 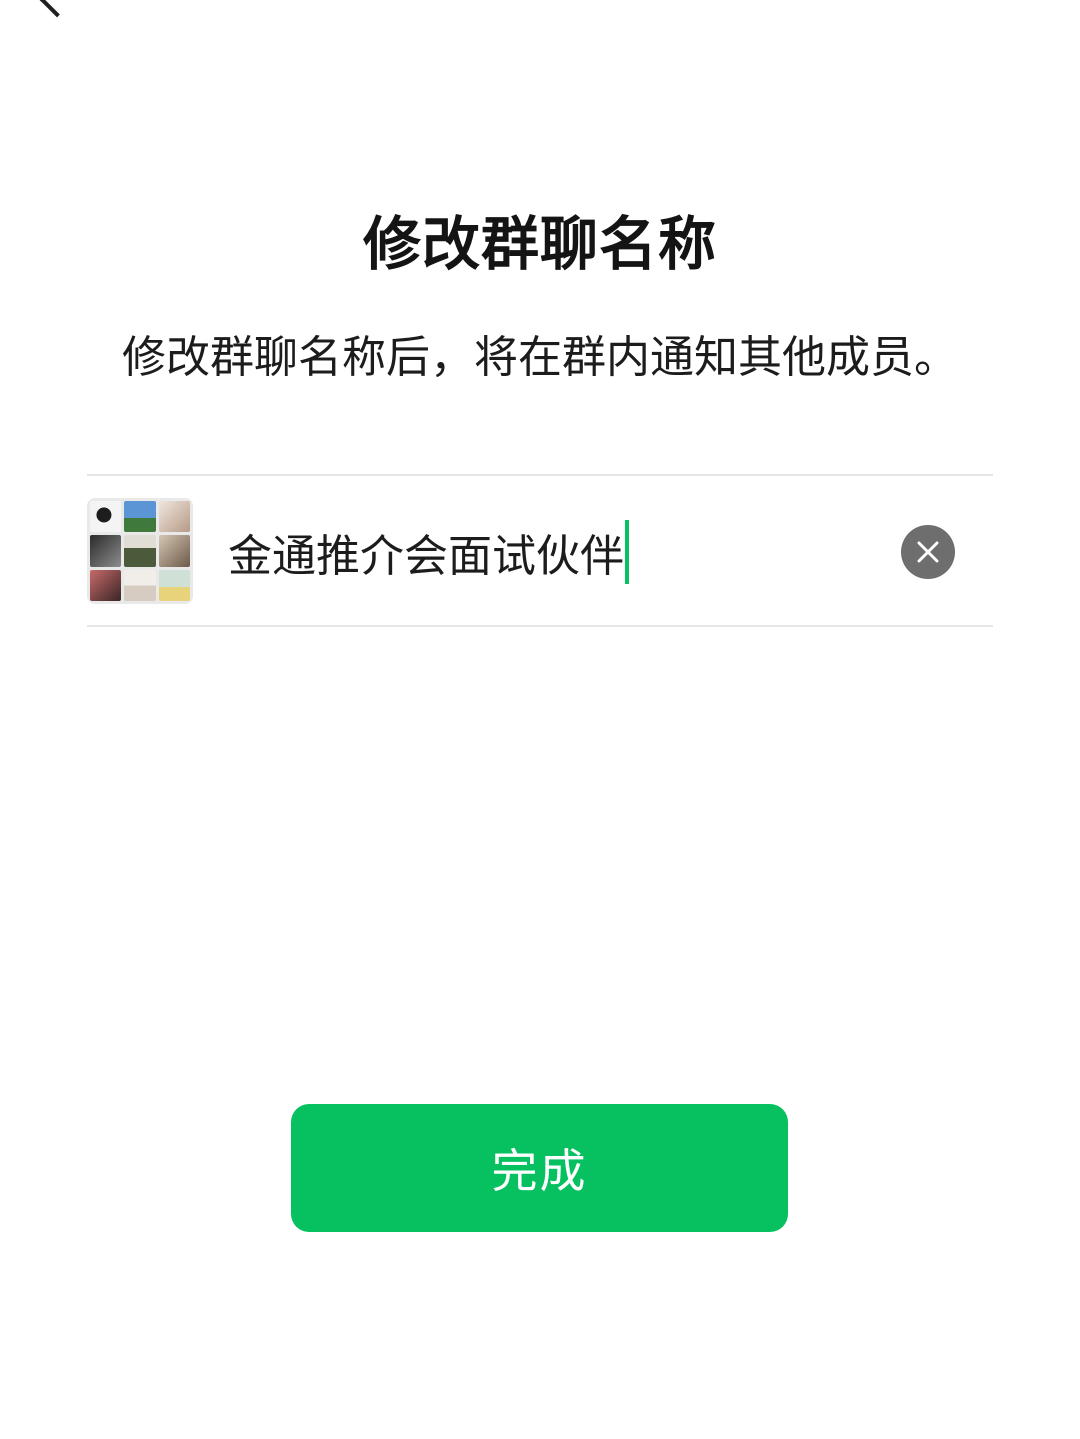 I want to click on text-caret, so click(x=627, y=552).